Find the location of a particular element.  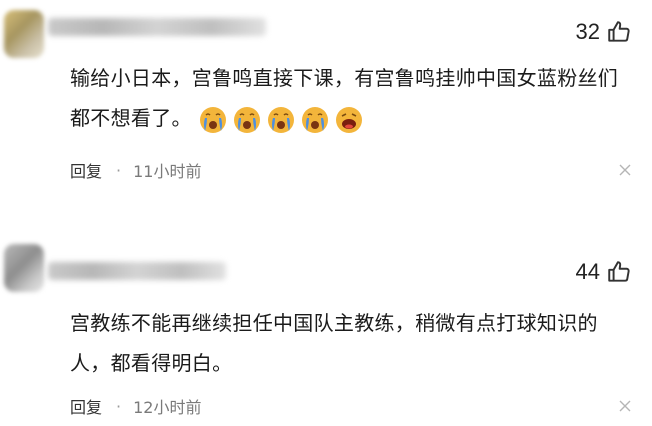

like-count: 32 is located at coordinates (587, 31).